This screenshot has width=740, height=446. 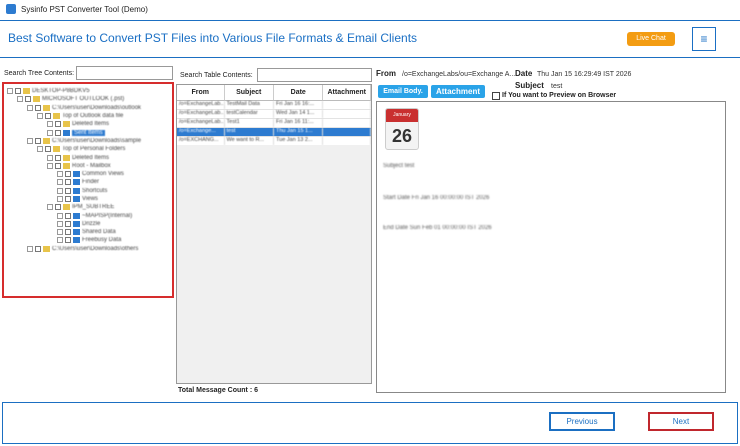 What do you see at coordinates (370, 9) in the screenshot?
I see `title-bar: Sysinfo PST Converter Tool (Demo)` at bounding box center [370, 9].